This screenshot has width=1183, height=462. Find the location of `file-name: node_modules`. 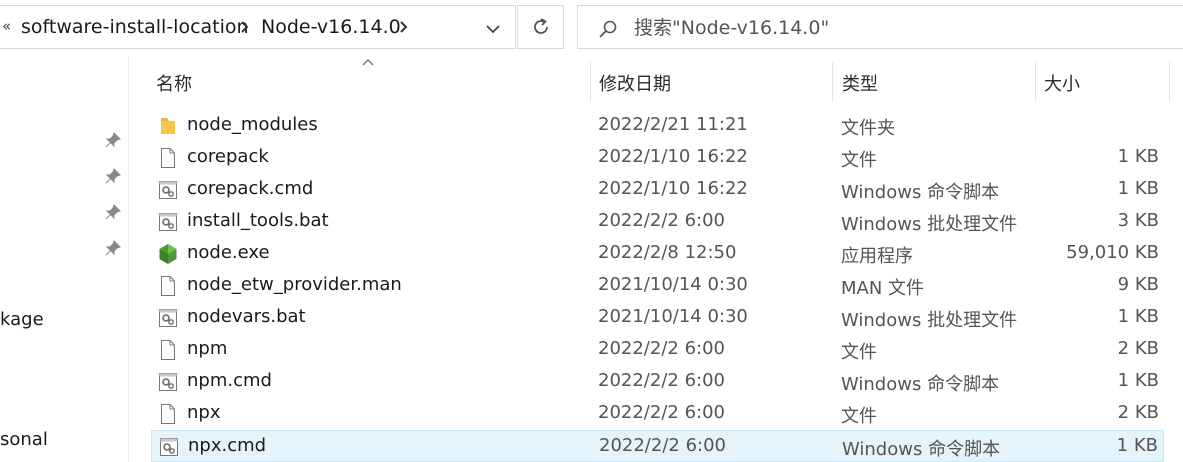

file-name: node_modules is located at coordinates (252, 124).